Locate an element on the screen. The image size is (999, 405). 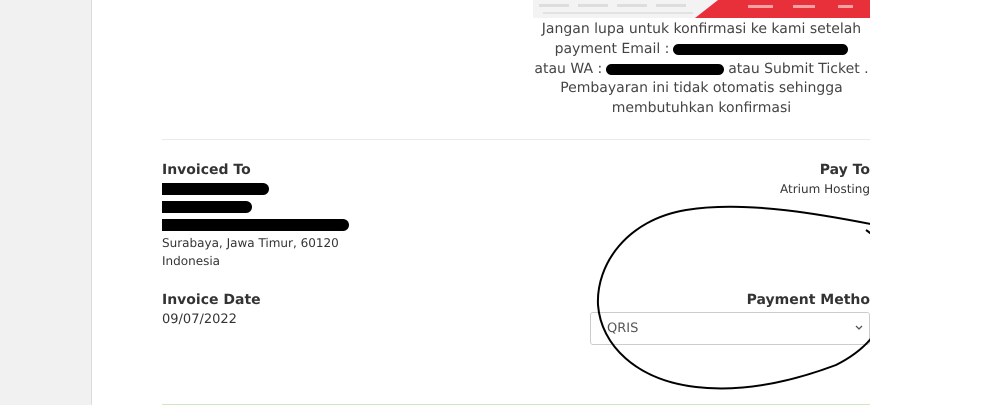
invoice-date: 09/07/2022 is located at coordinates (199, 319).